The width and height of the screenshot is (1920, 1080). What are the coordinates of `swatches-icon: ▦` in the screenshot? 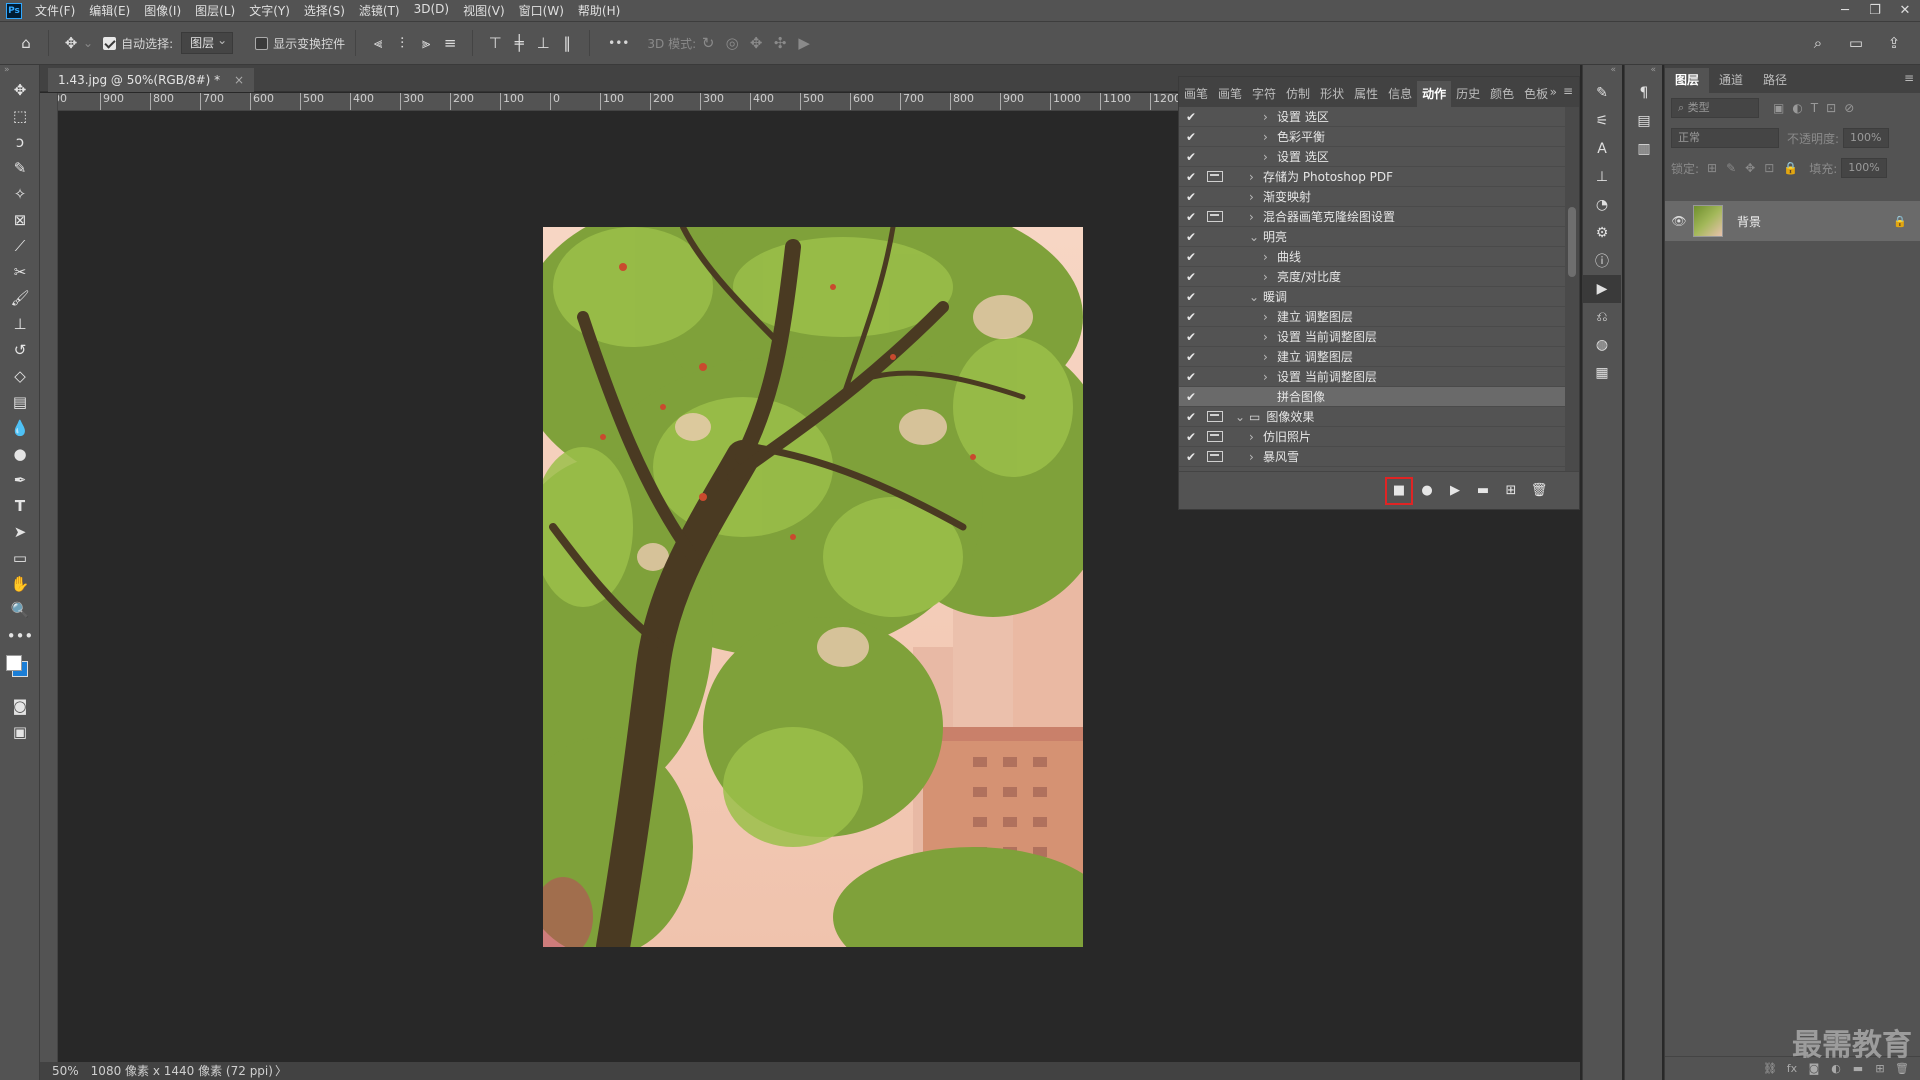 It's located at (1602, 373).